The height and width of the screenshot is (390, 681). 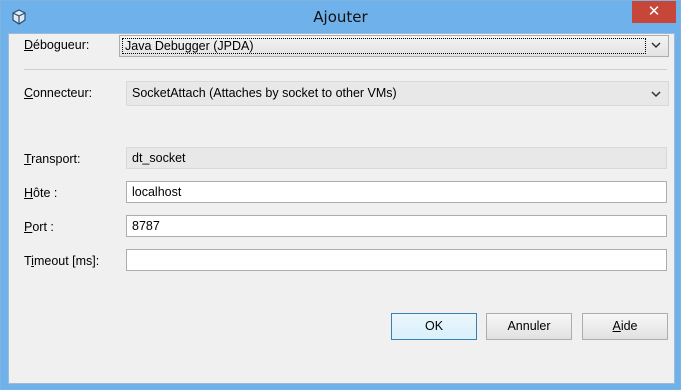 What do you see at coordinates (434, 326) in the screenshot?
I see `ok-button: OK` at bounding box center [434, 326].